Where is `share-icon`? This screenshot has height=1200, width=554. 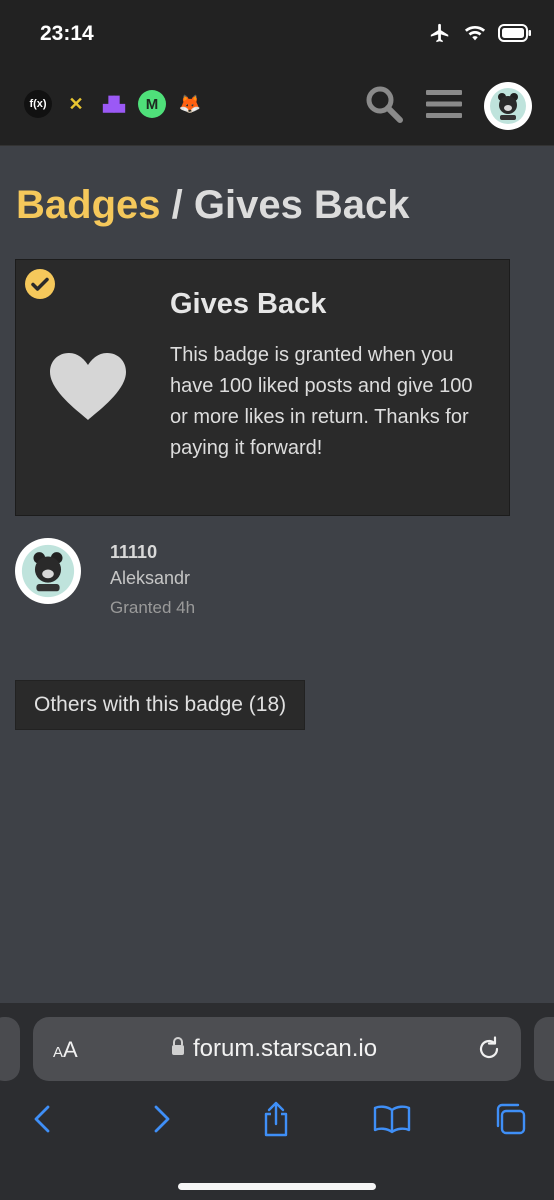
share-icon is located at coordinates (276, 1119).